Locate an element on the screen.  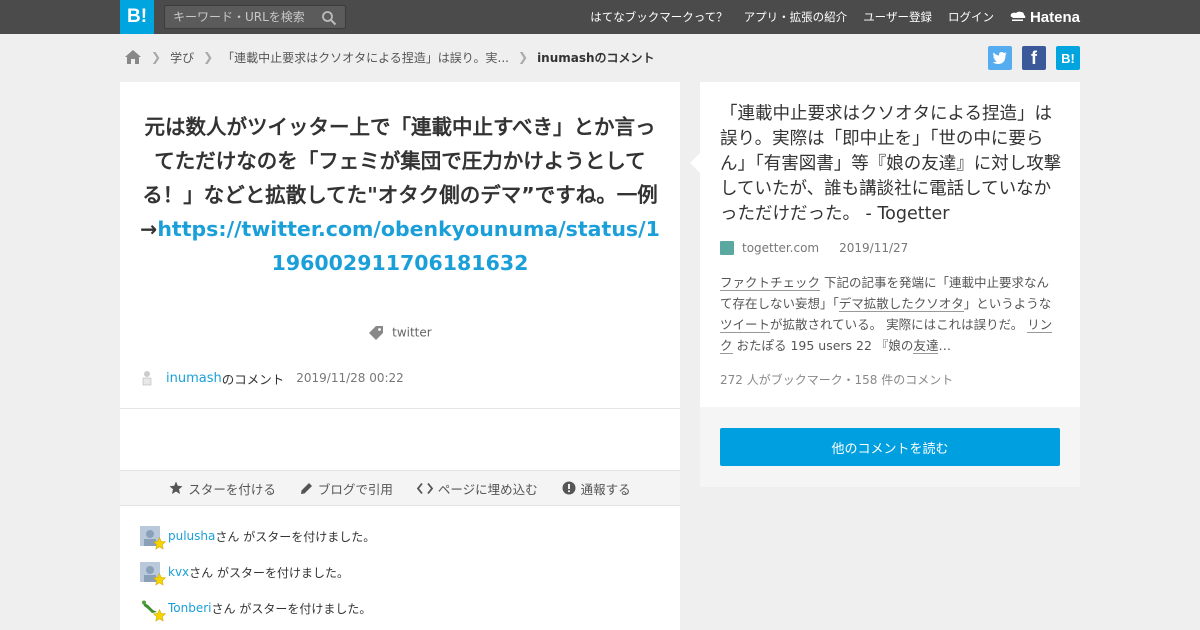
entry-date: 2019/11/27 is located at coordinates (874, 248).